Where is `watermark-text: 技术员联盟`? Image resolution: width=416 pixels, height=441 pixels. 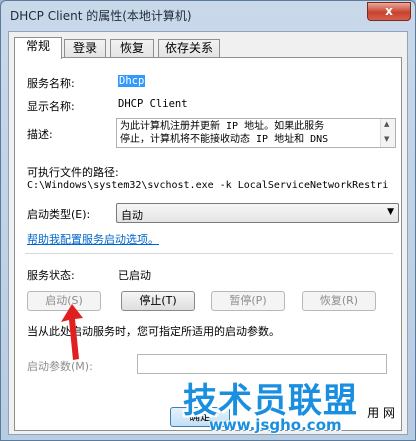 watermark-text: 技术员联盟 is located at coordinates (270, 401).